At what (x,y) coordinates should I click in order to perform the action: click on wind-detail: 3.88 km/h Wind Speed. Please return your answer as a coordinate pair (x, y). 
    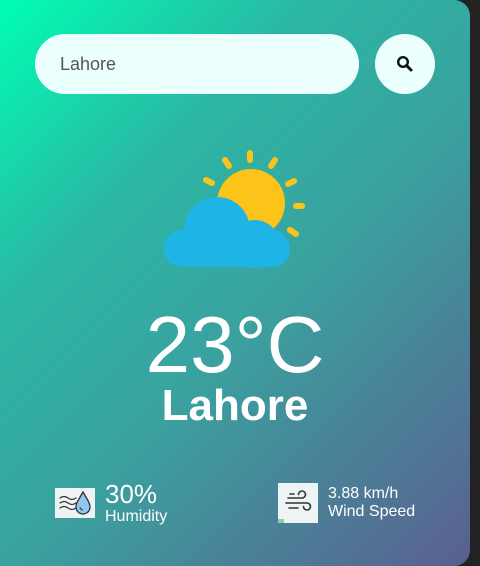
    Looking at the image, I should click on (346, 503).